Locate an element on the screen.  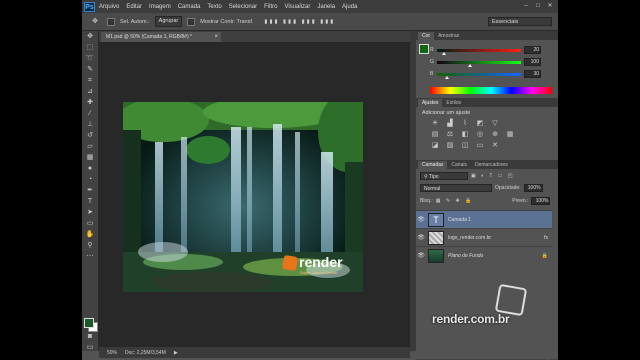
tab-canais: Canais is located at coordinates (459, 165).